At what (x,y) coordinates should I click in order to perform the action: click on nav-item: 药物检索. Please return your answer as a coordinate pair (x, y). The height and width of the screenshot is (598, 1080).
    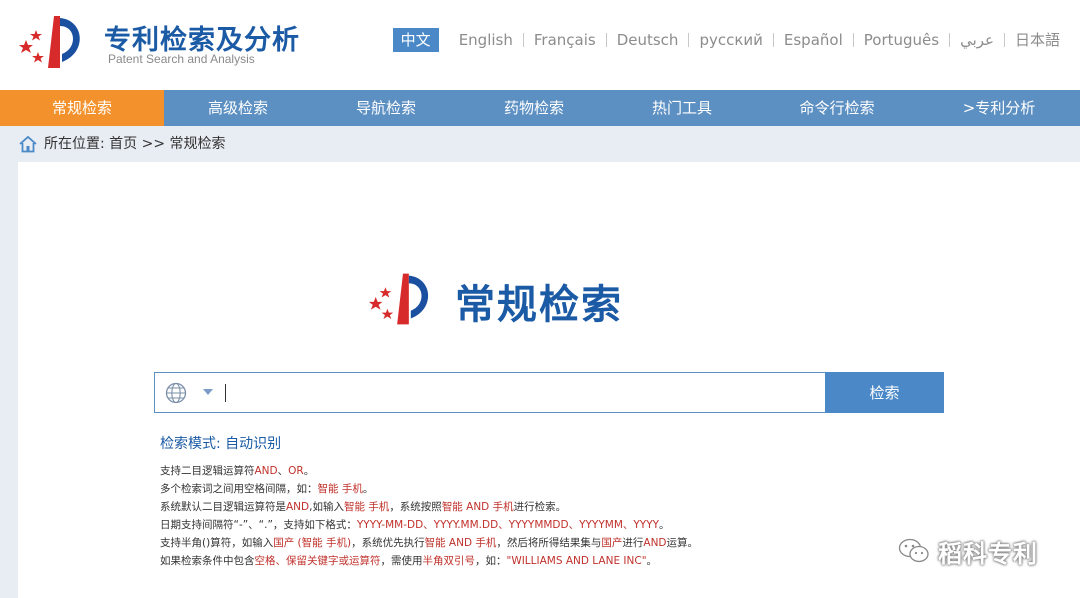
    Looking at the image, I should click on (534, 108).